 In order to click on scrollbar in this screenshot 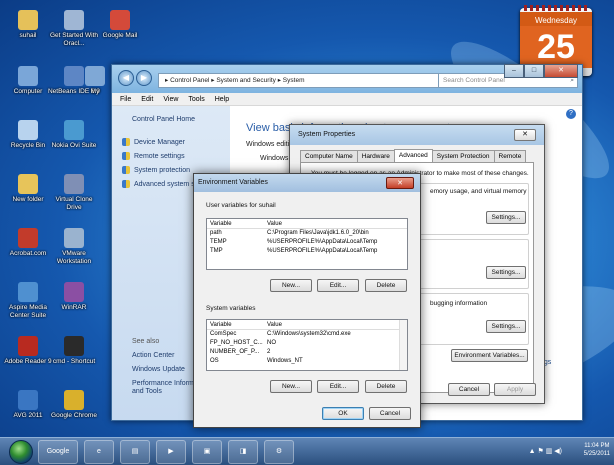, I will do `click(403, 345)`.